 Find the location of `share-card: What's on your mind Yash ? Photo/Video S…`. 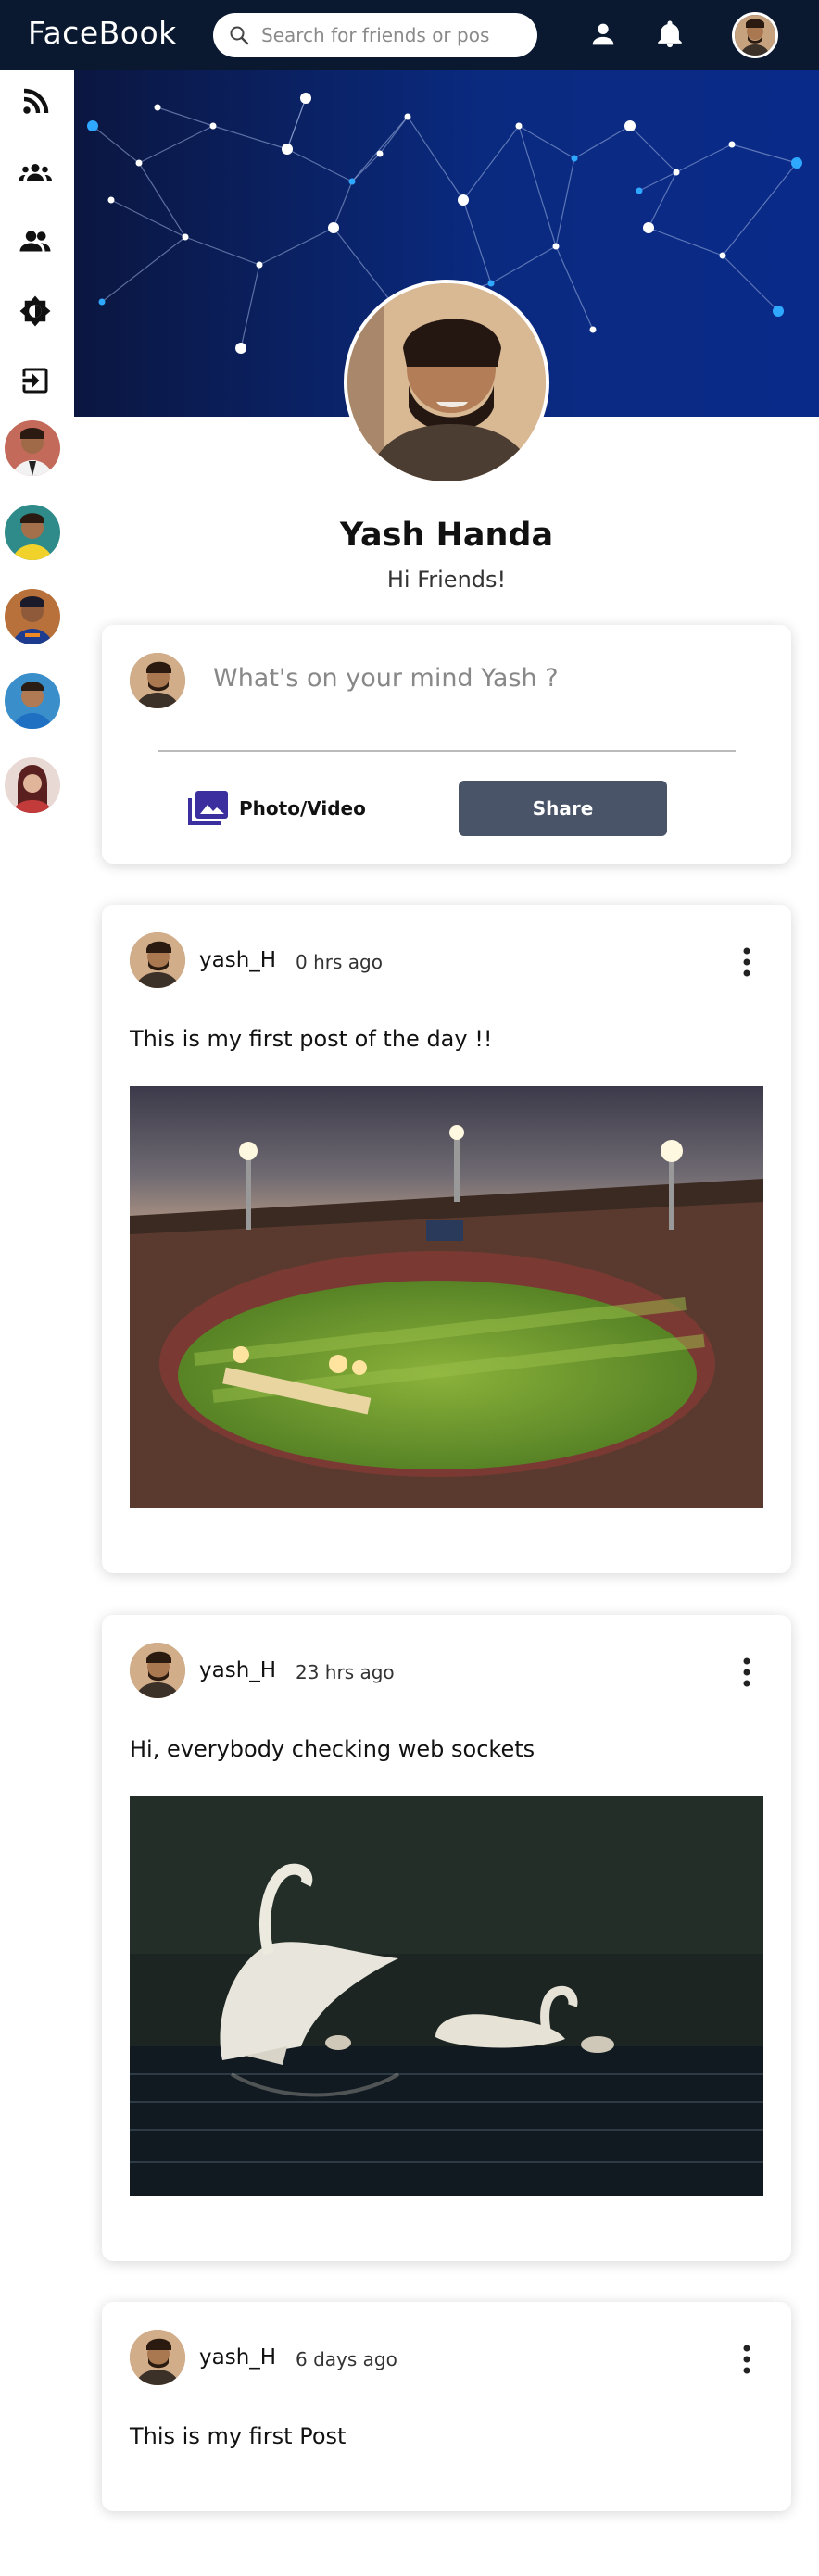

share-card: What's on your mind Yash ? Photo/Video S… is located at coordinates (446, 744).